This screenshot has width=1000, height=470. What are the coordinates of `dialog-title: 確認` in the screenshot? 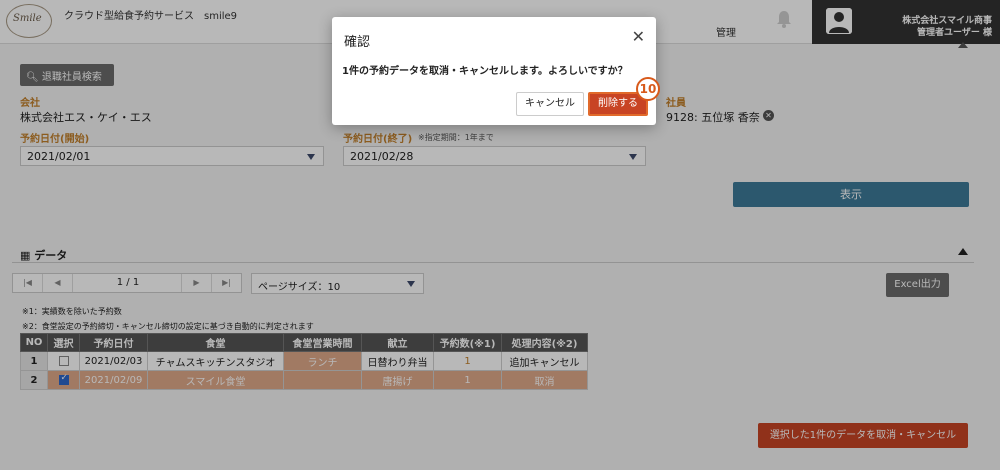 It's located at (357, 42).